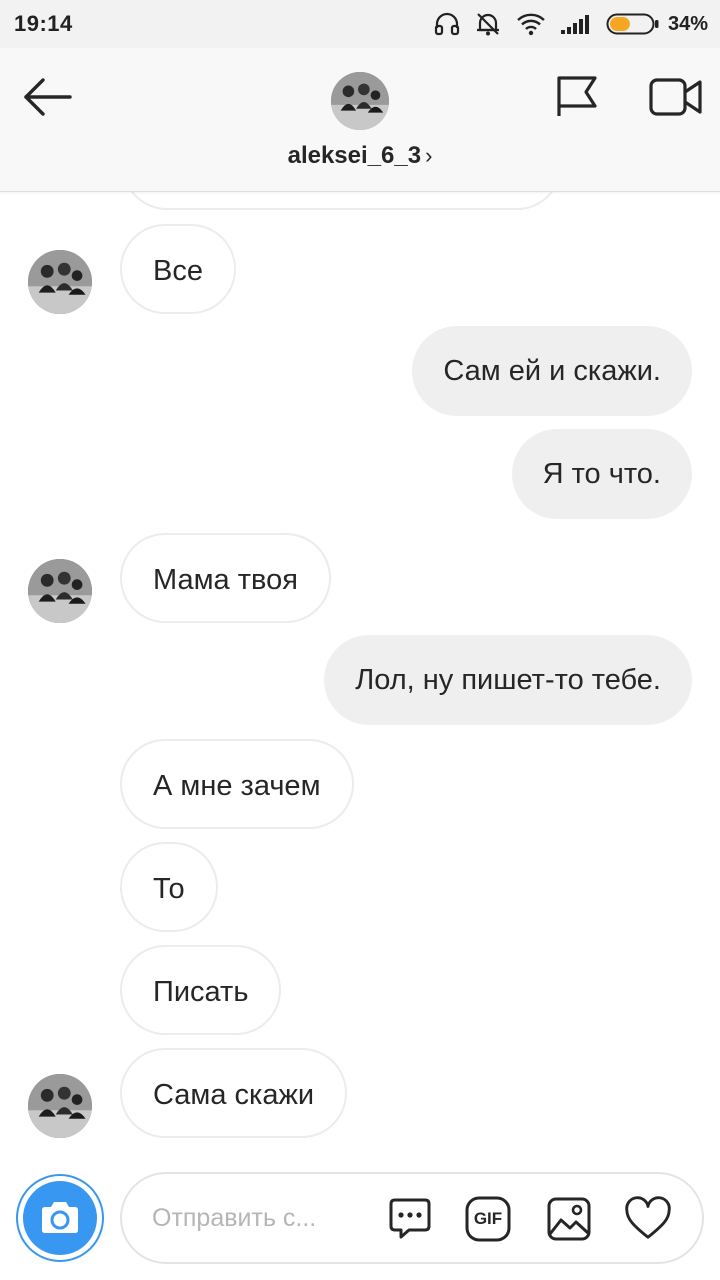  I want to click on camera-icon, so click(60, 1217).